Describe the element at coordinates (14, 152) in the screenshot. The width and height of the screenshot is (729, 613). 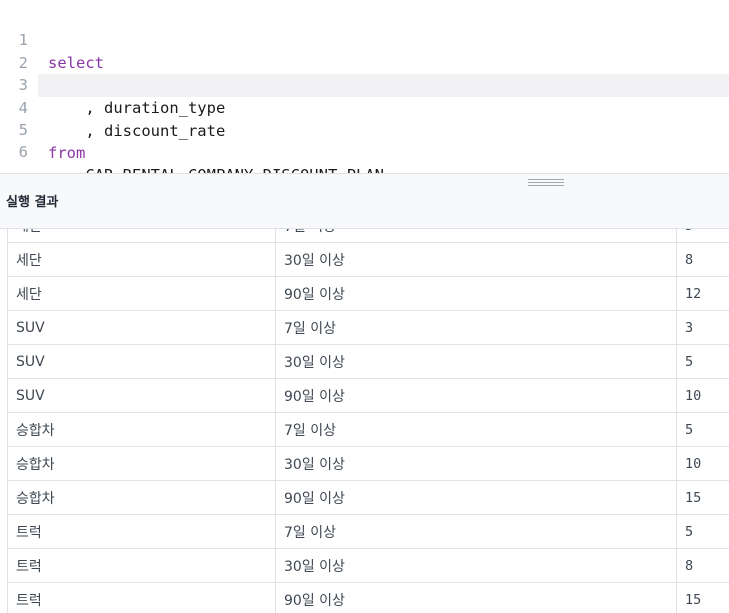
I see `line-number: 6` at that location.